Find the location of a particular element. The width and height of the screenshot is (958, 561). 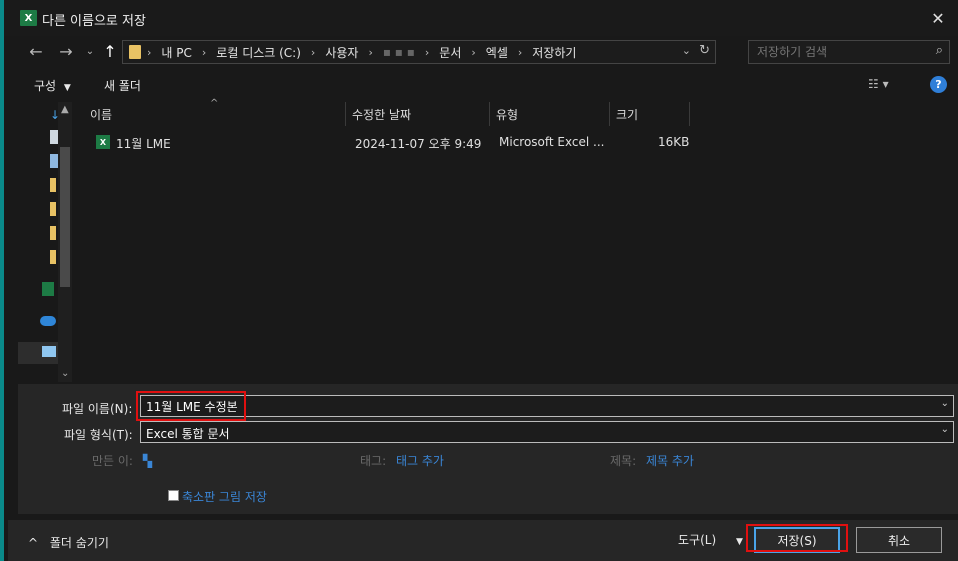

tags-meta: 태그: 태그 추가 is located at coordinates (402, 460).